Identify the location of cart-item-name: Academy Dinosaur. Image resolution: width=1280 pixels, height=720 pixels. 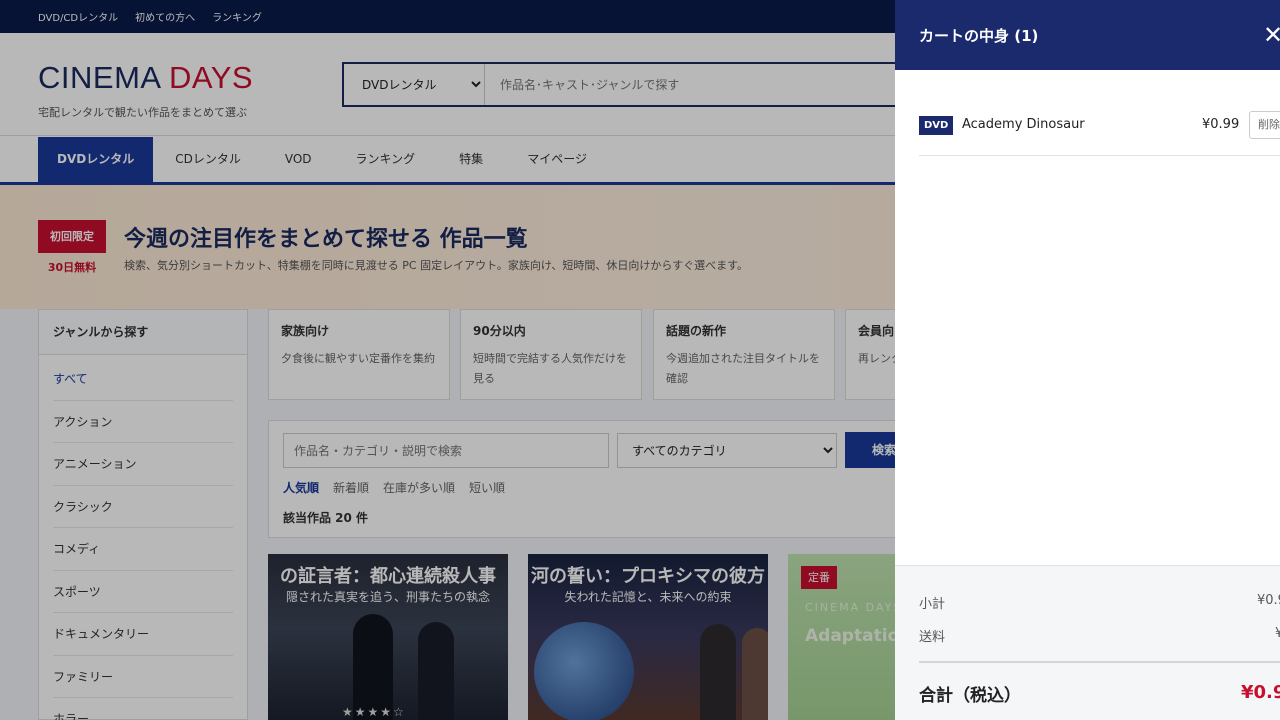
(1023, 124).